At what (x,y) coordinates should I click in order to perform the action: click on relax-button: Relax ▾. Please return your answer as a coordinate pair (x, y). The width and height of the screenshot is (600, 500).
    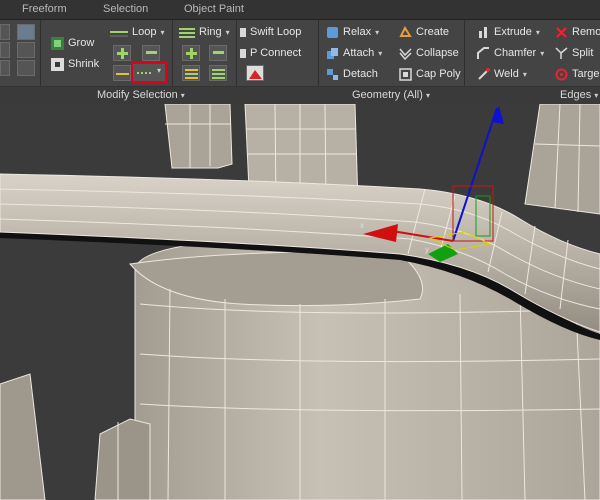
    Looking at the image, I should click on (352, 32).